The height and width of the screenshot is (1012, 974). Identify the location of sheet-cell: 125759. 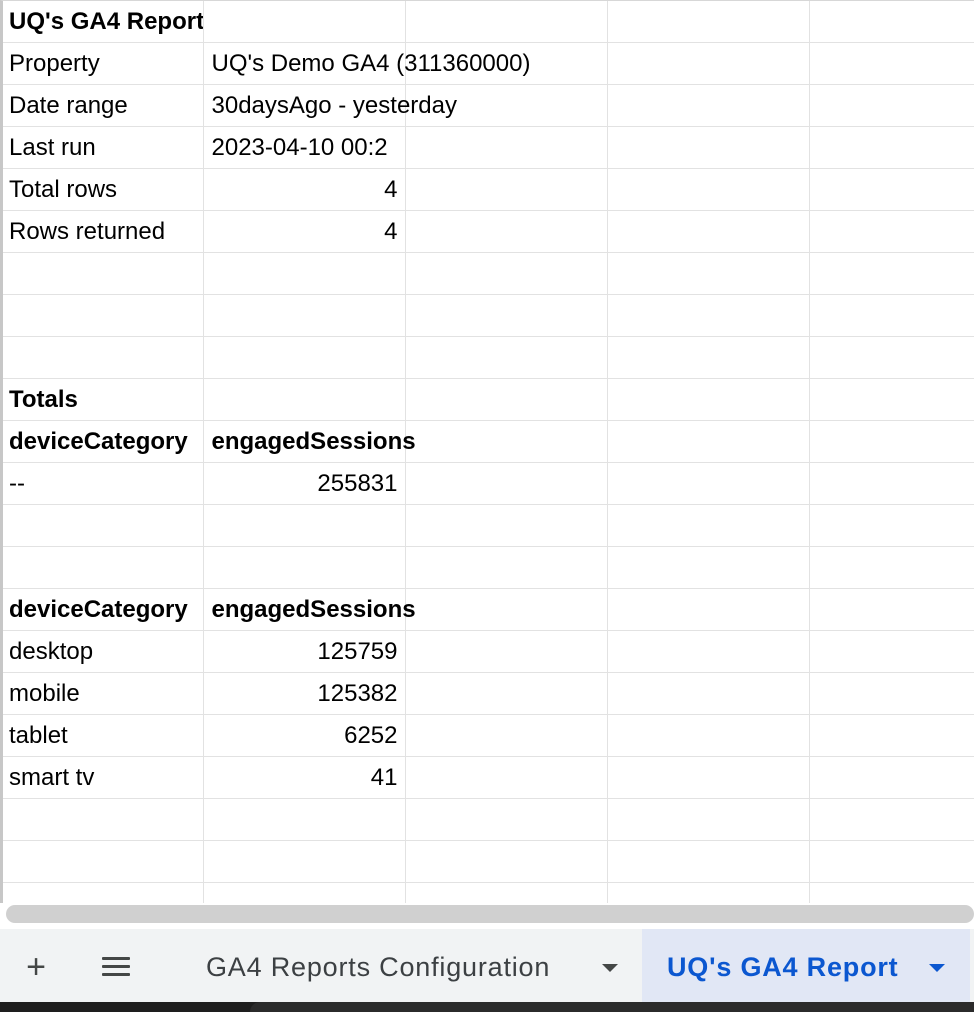
(304, 651).